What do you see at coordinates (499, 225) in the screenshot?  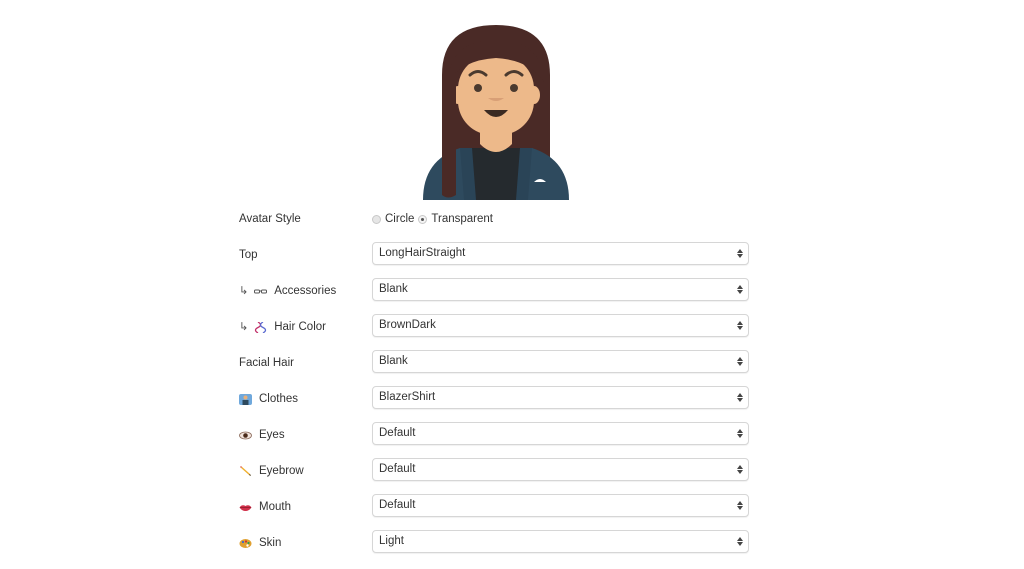 I see `avatar-style-row: Avatar Style Circle Transparent` at bounding box center [499, 225].